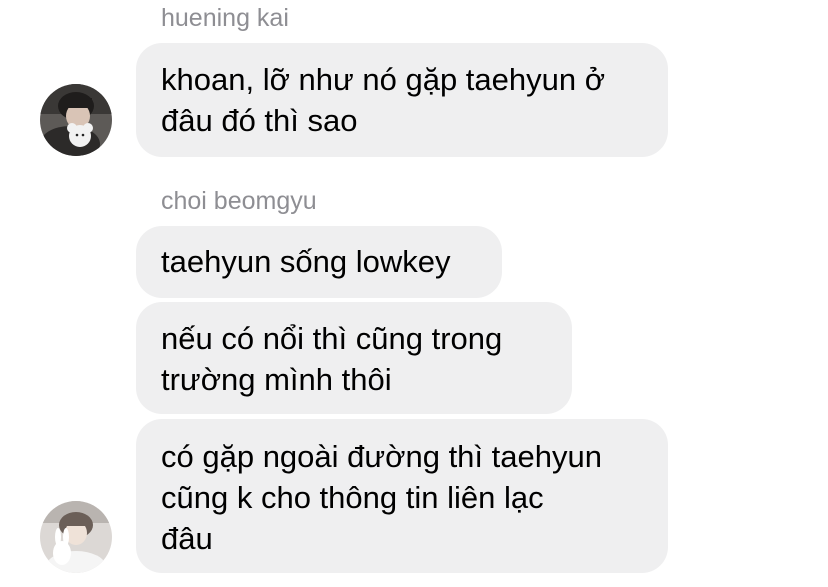 Image resolution: width=828 pixels, height=587 pixels. What do you see at coordinates (381, 456) in the screenshot?
I see `message-text-line: có gặp ngoài đường thì taehyun` at bounding box center [381, 456].